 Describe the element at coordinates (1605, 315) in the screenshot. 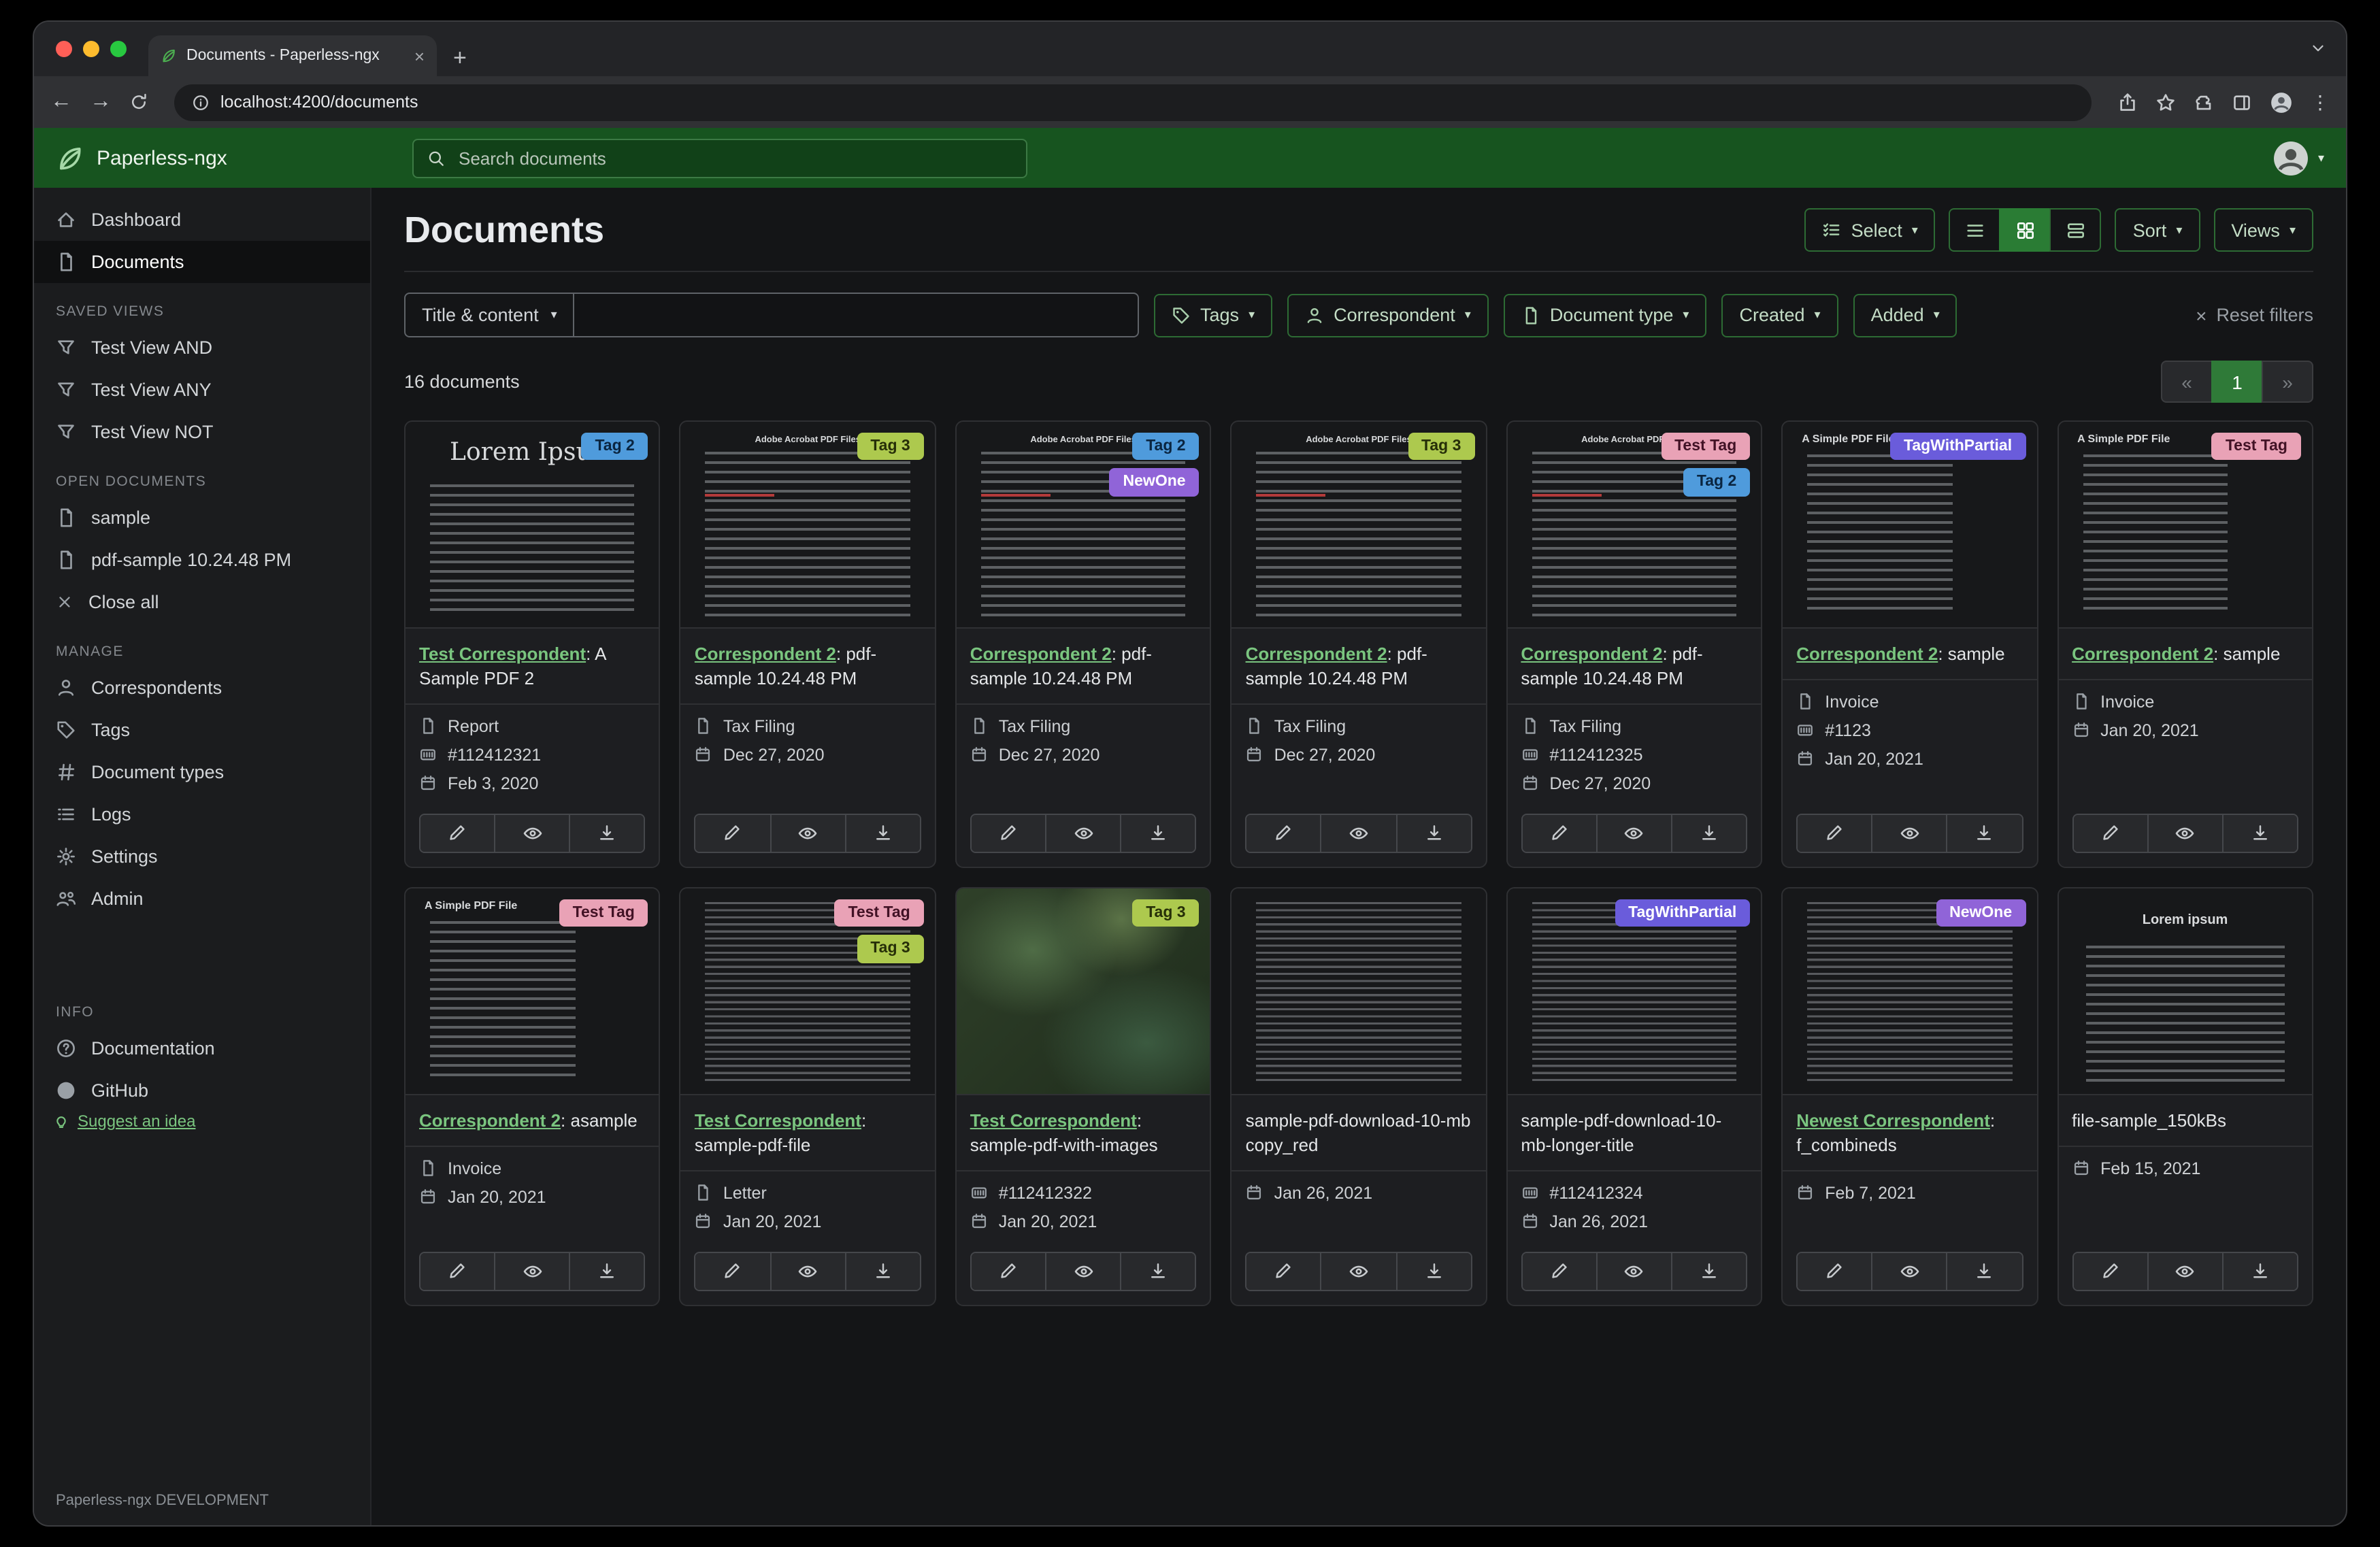

I see `document-type-filter-button: Document type ▾` at that location.